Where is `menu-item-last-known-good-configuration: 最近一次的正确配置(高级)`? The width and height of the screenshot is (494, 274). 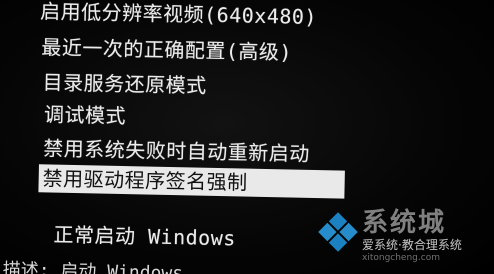 menu-item-last-known-good-configuration: 最近一次的正确配置(高级) is located at coordinates (166, 49).